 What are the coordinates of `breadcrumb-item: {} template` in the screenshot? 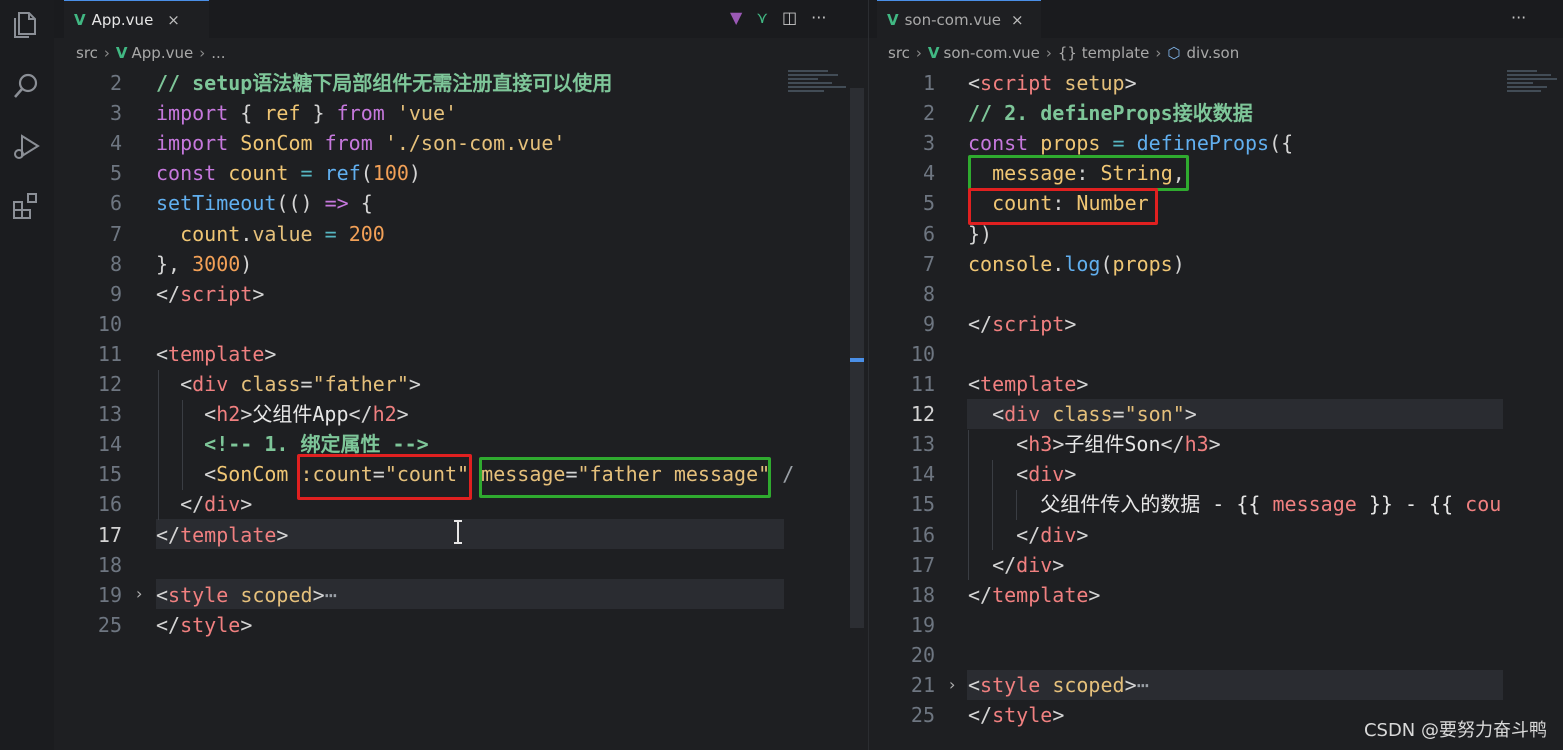 It's located at (1104, 53).